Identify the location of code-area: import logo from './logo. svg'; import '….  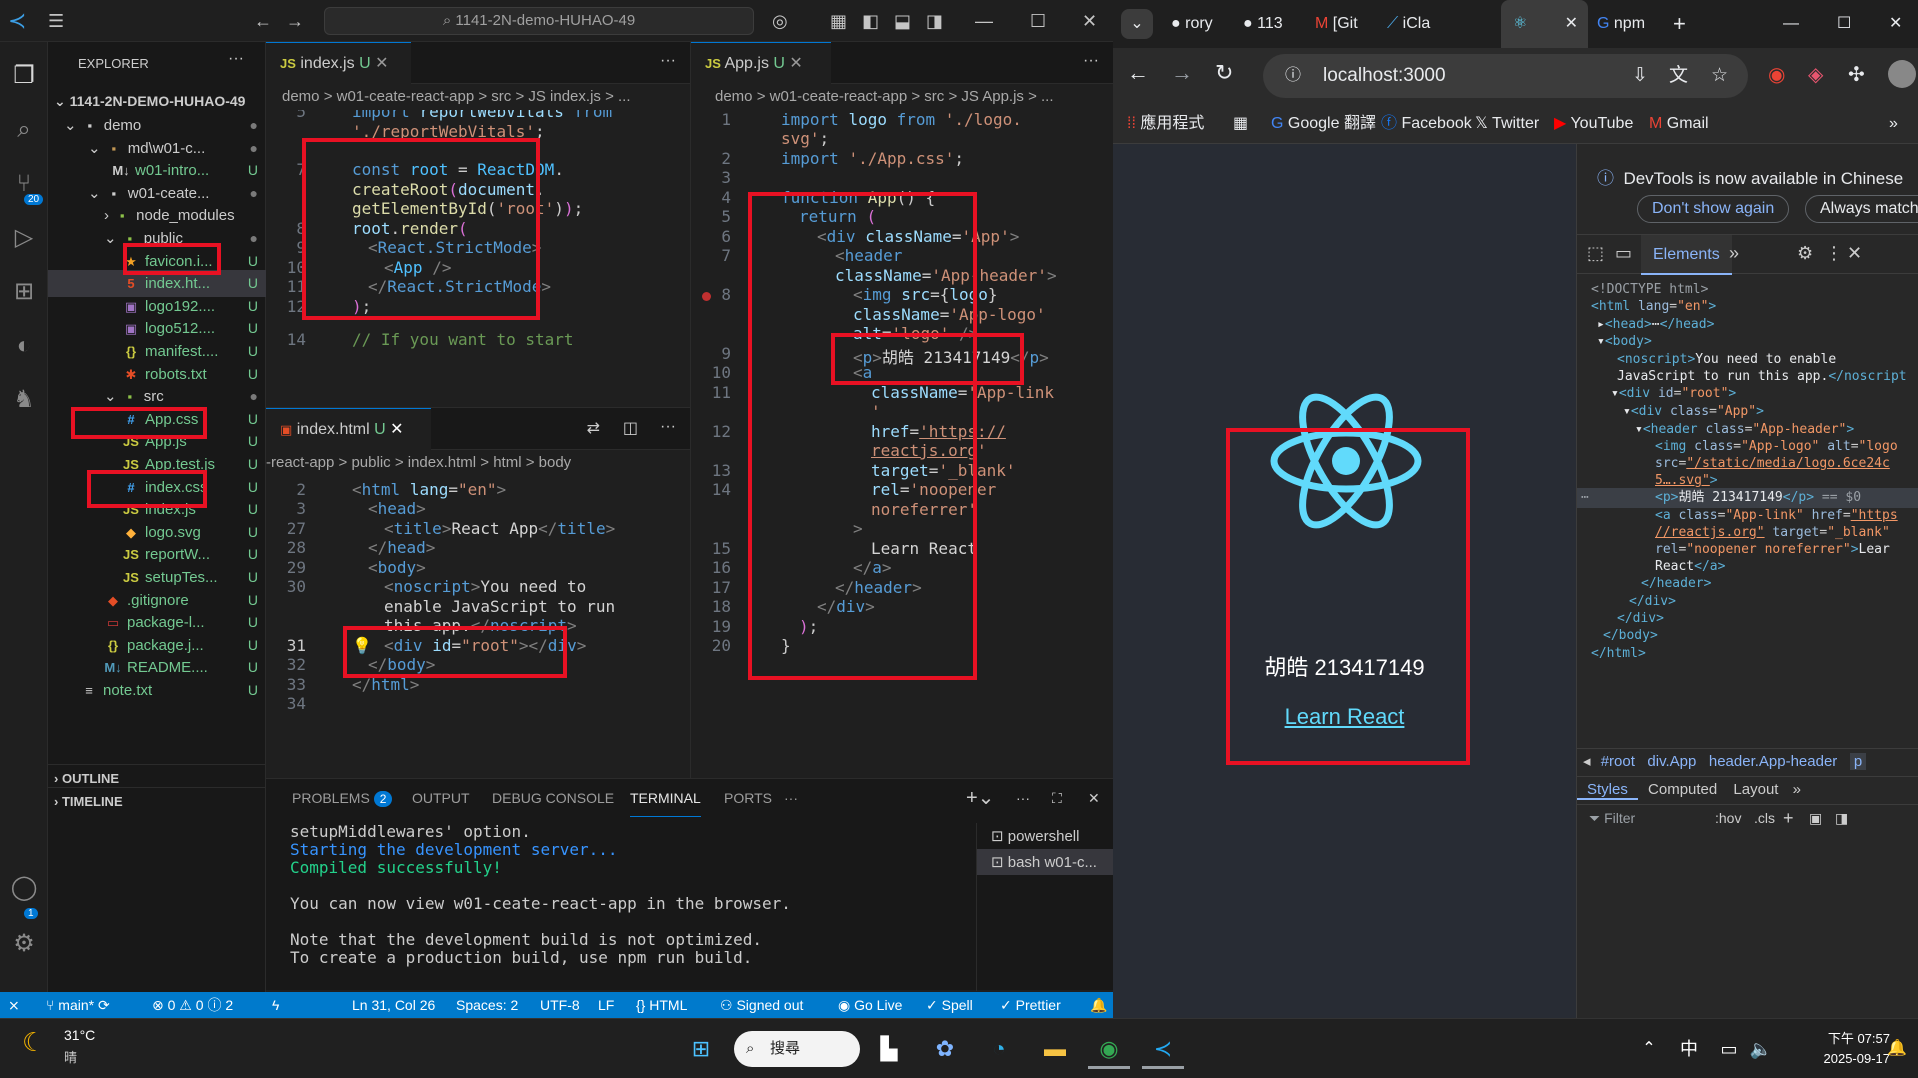
(902, 444).